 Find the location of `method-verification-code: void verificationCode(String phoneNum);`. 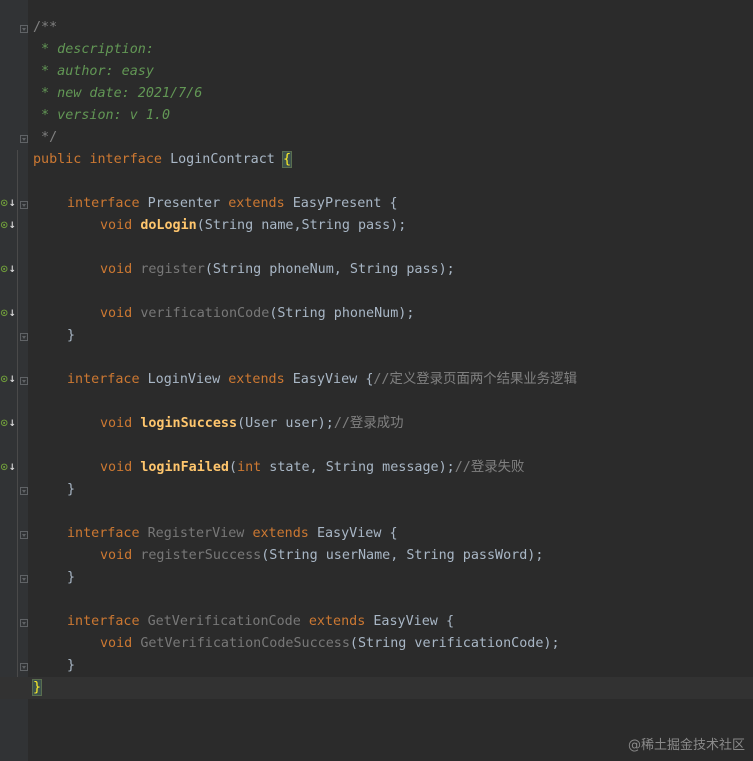

method-verification-code: void verificationCode(String phoneNum); is located at coordinates (257, 313).